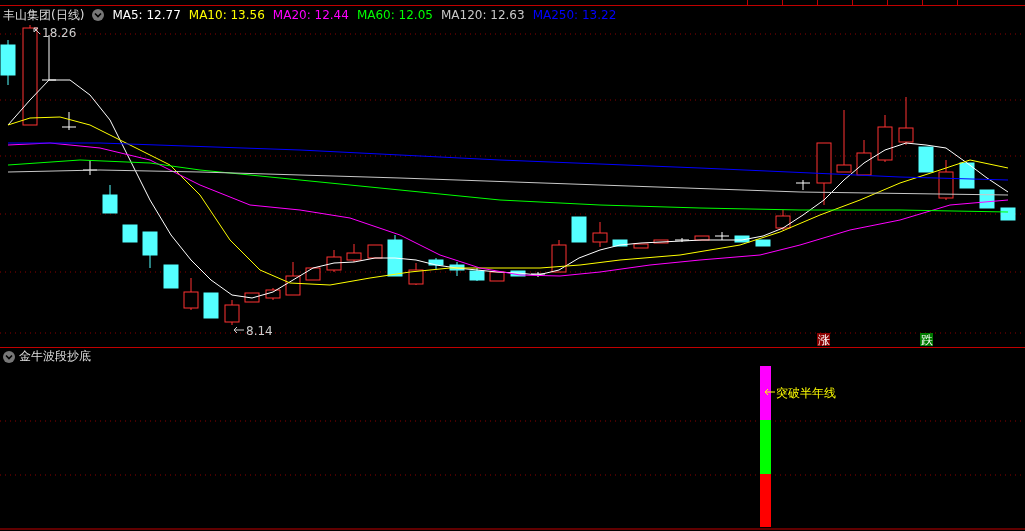 This screenshot has width=1025, height=531. I want to click on signal-annotation: 突破半年线, so click(806, 393).